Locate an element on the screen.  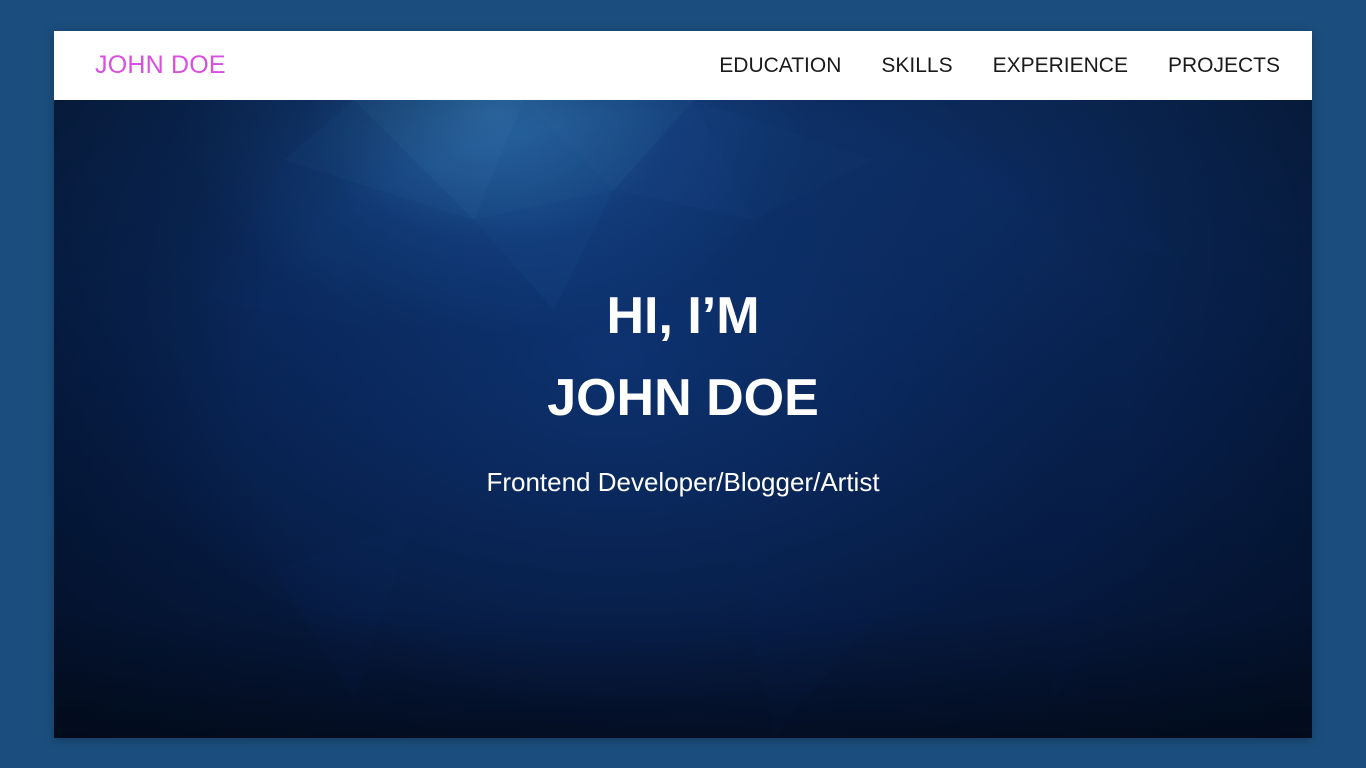
hero-greeting: HI, I’M is located at coordinates (683, 316).